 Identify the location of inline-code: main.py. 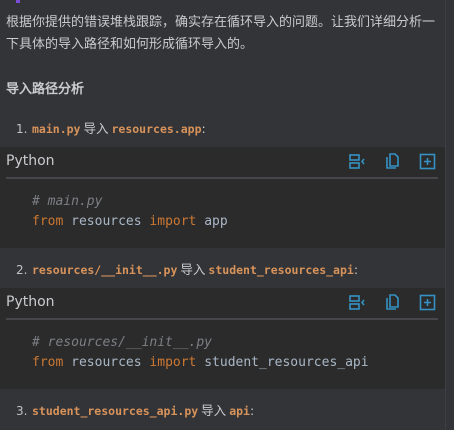
(56, 129).